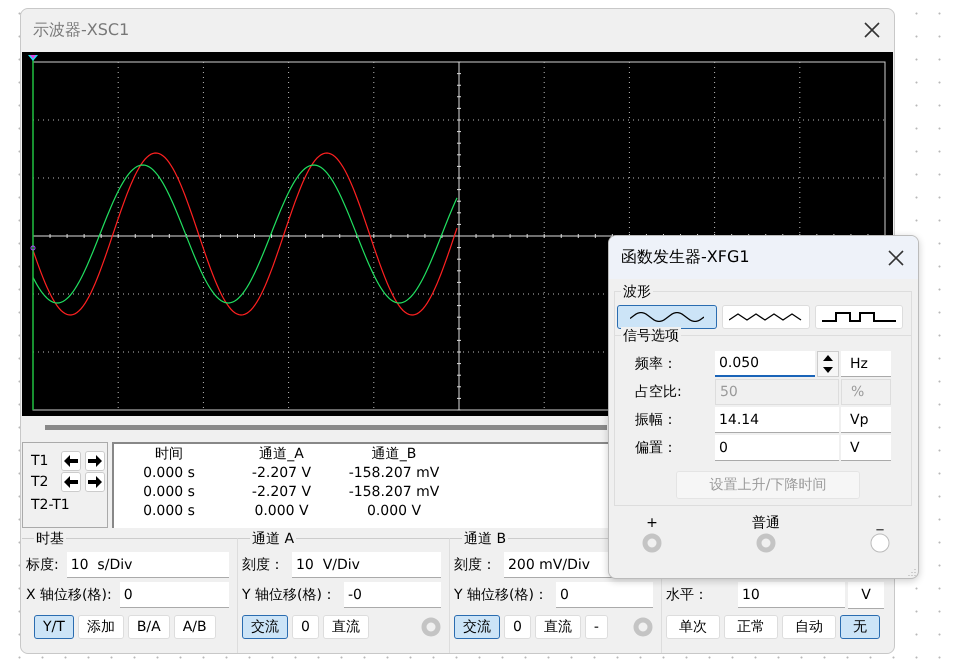  Describe the element at coordinates (147, 565) in the screenshot. I see `input-field: 10 s/Div` at that location.